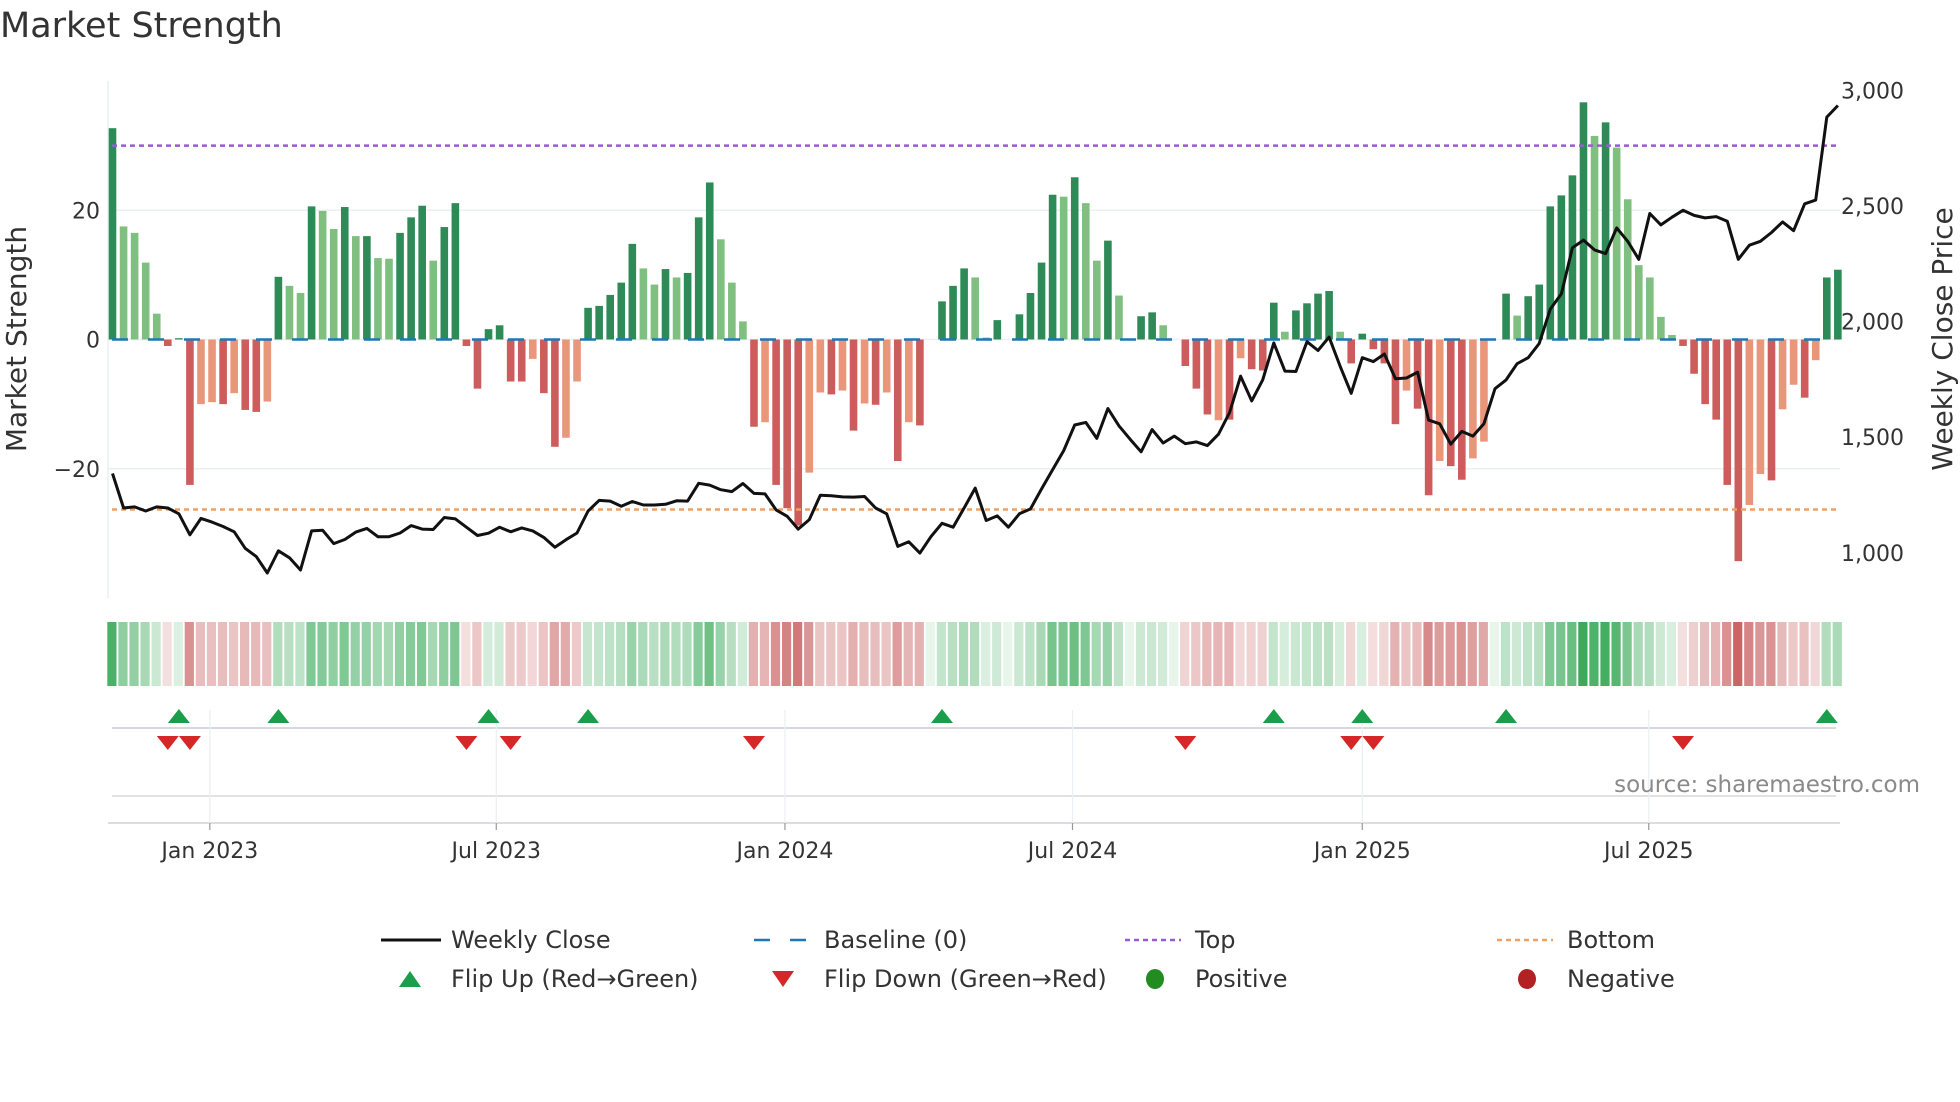 The height and width of the screenshot is (1102, 1960). I want to click on y-left-tick-label: 20, so click(86, 211).